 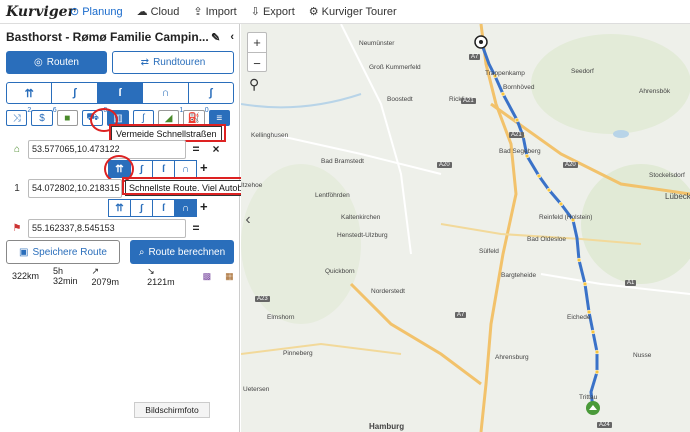 I want to click on map-label: Eichede, so click(x=579, y=317).